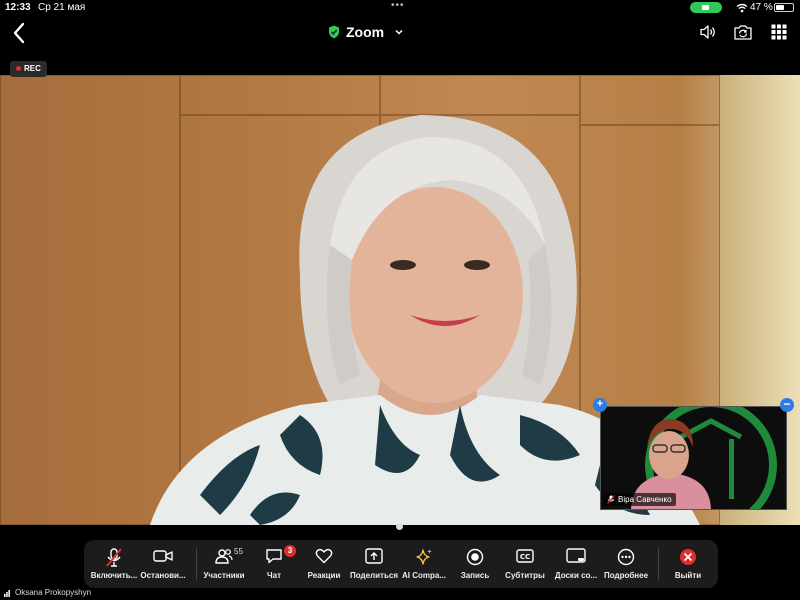 This screenshot has height=600, width=800. What do you see at coordinates (18, 69) in the screenshot?
I see `record-dot-icon` at bounding box center [18, 69].